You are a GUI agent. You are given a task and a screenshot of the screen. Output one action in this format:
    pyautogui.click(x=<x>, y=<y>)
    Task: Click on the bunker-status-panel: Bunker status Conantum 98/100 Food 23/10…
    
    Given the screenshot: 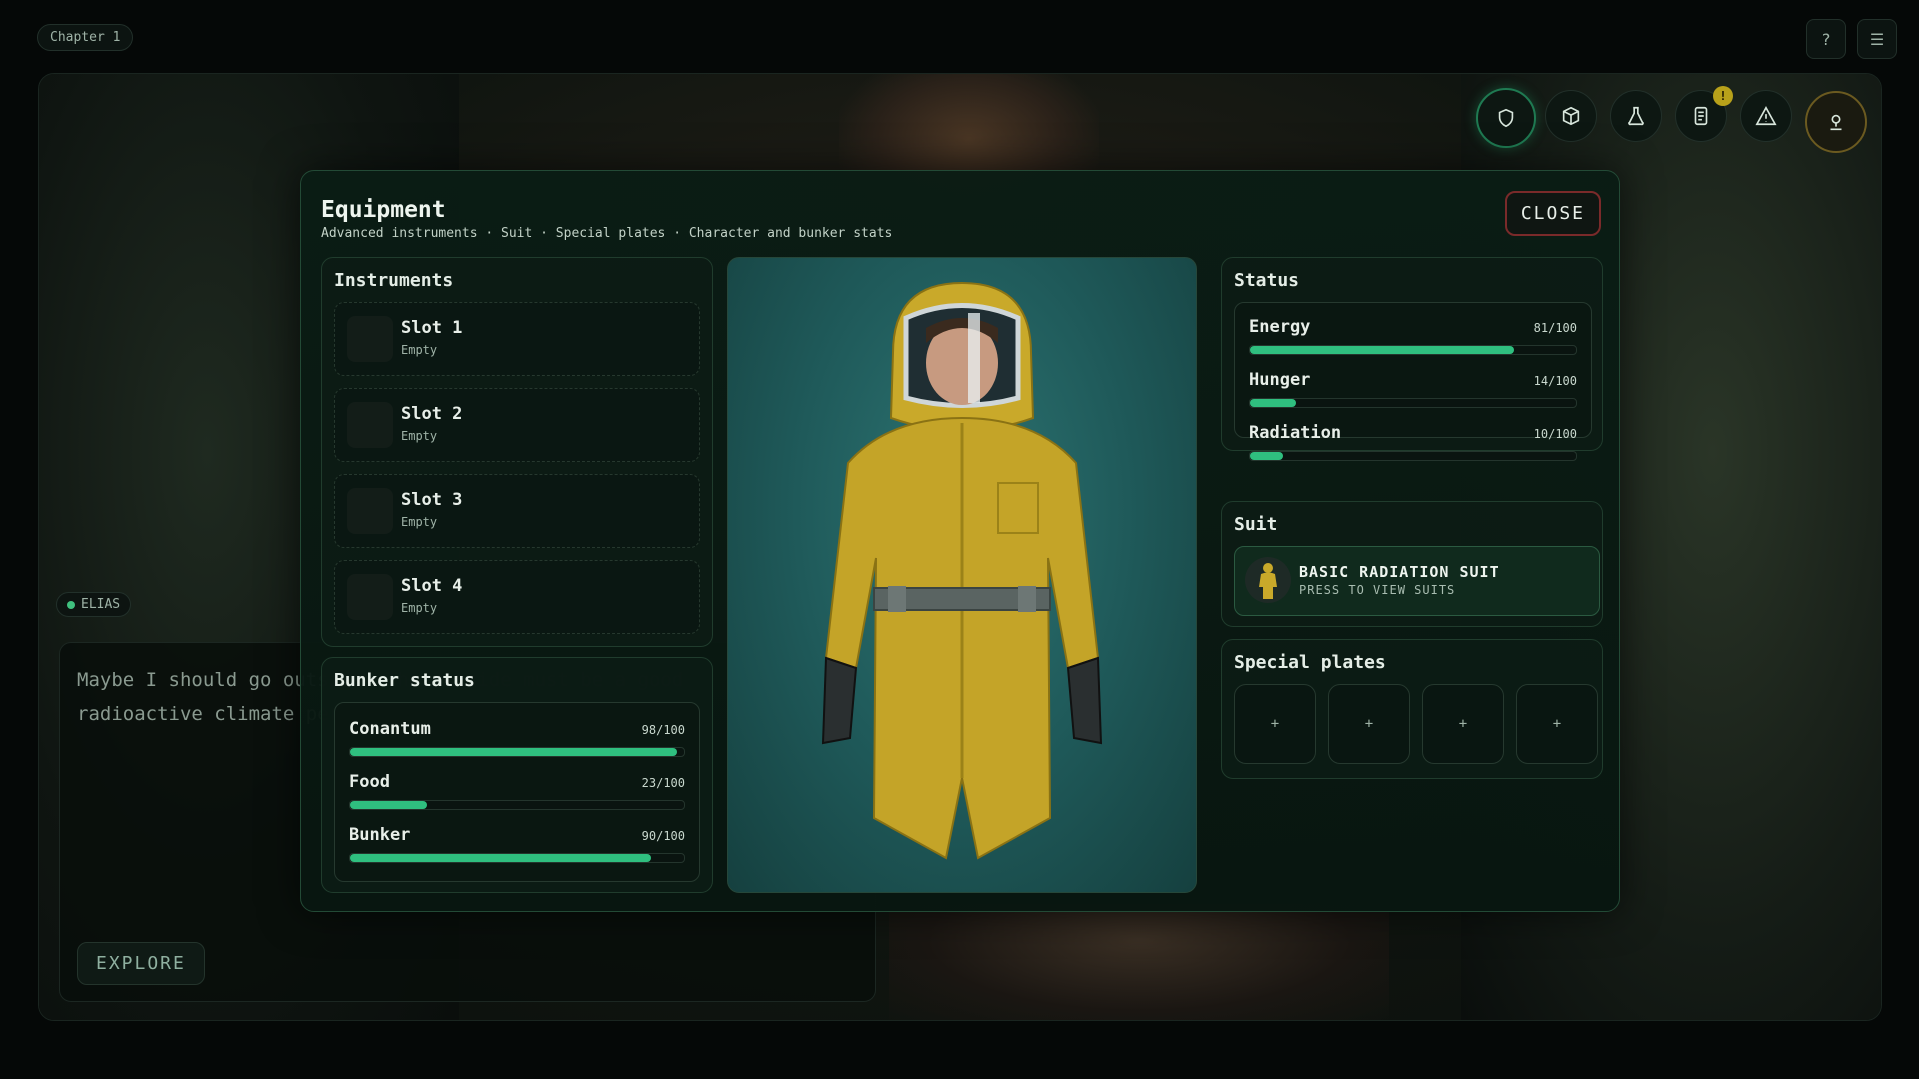 What is the action you would take?
    pyautogui.click(x=517, y=775)
    